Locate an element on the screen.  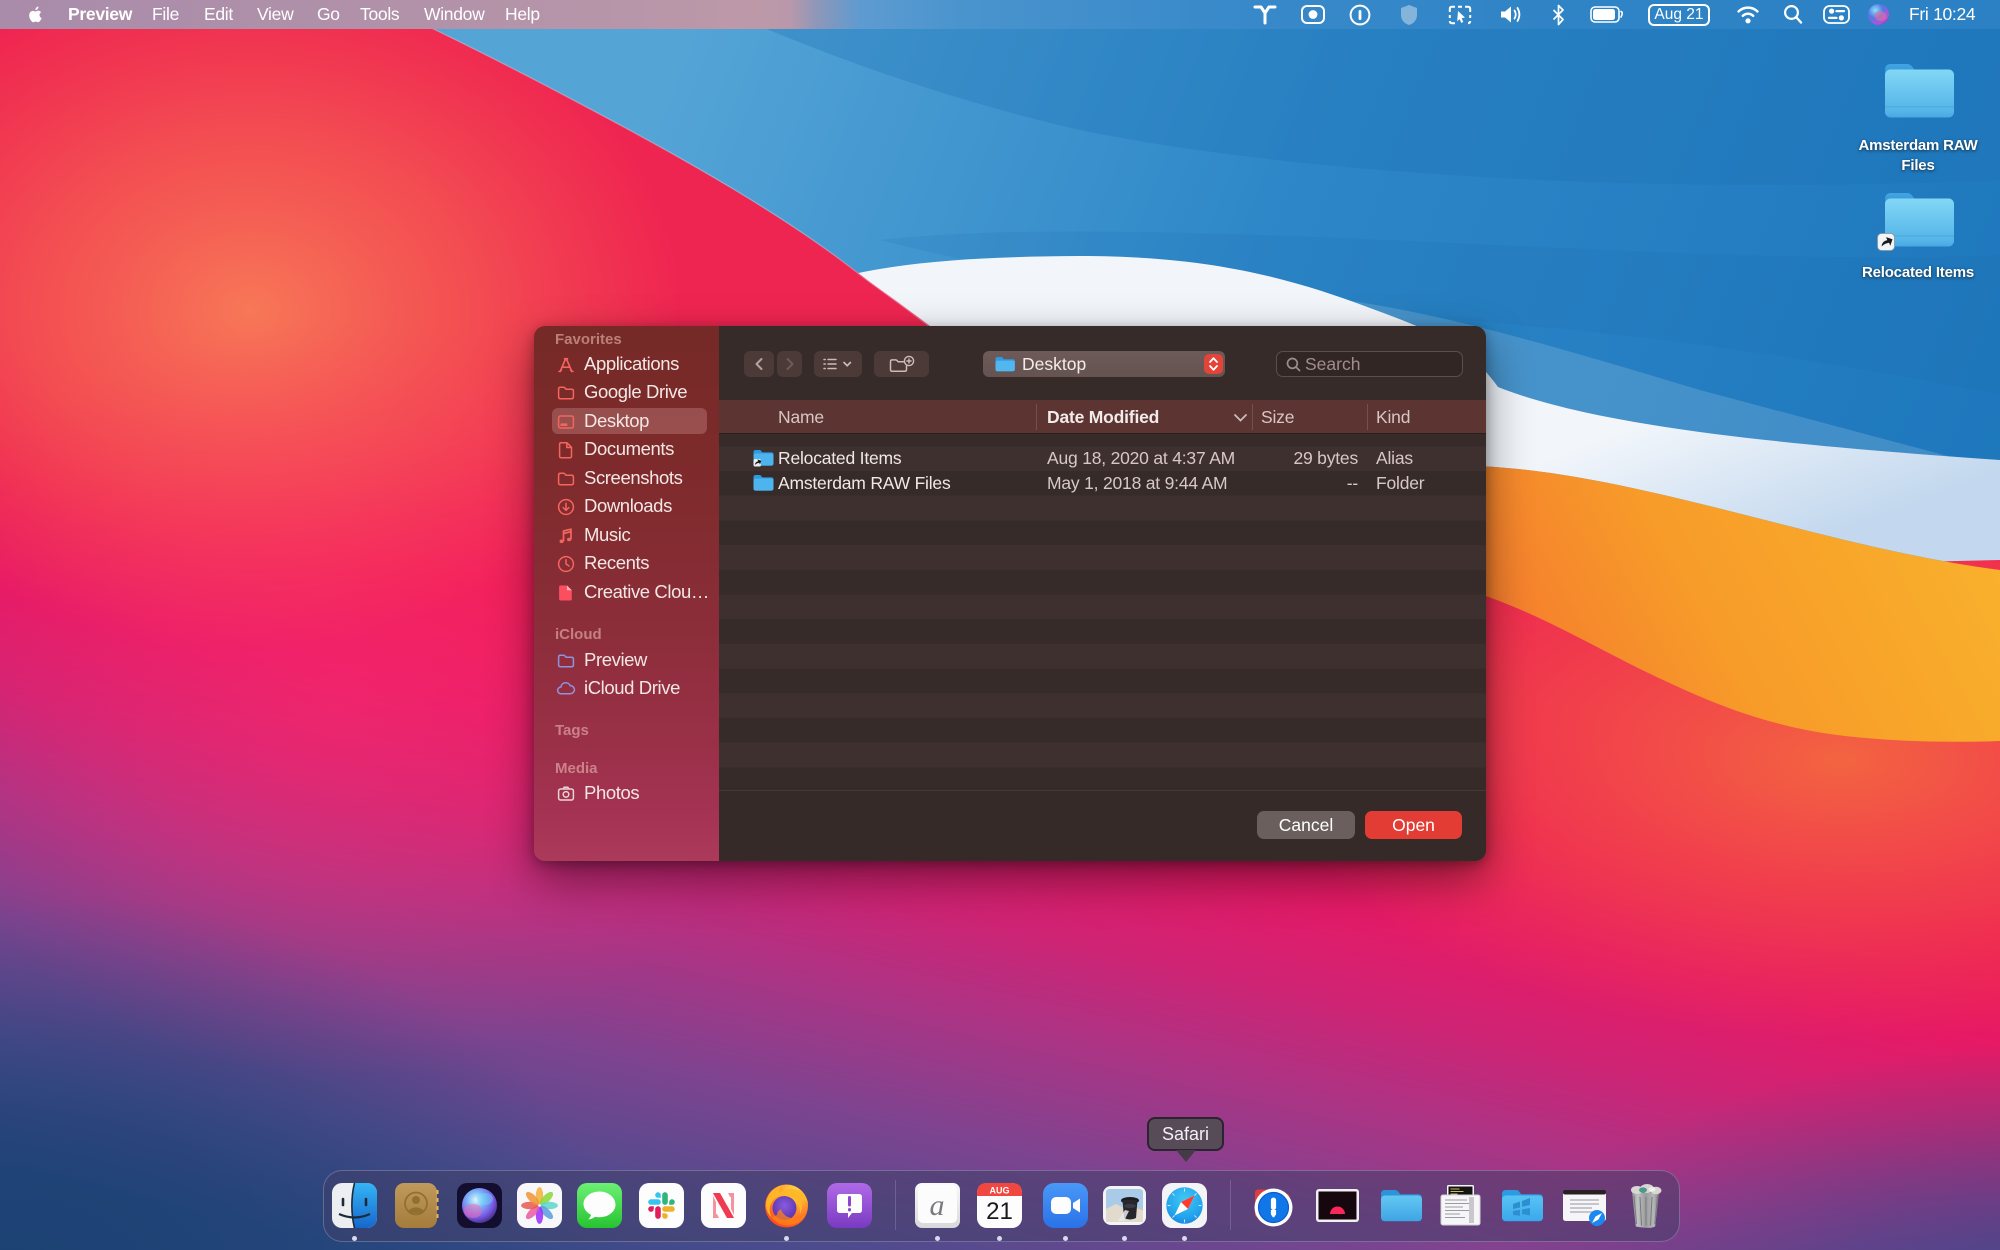
svg-text: AUG is located at coordinates (1000, 1191).